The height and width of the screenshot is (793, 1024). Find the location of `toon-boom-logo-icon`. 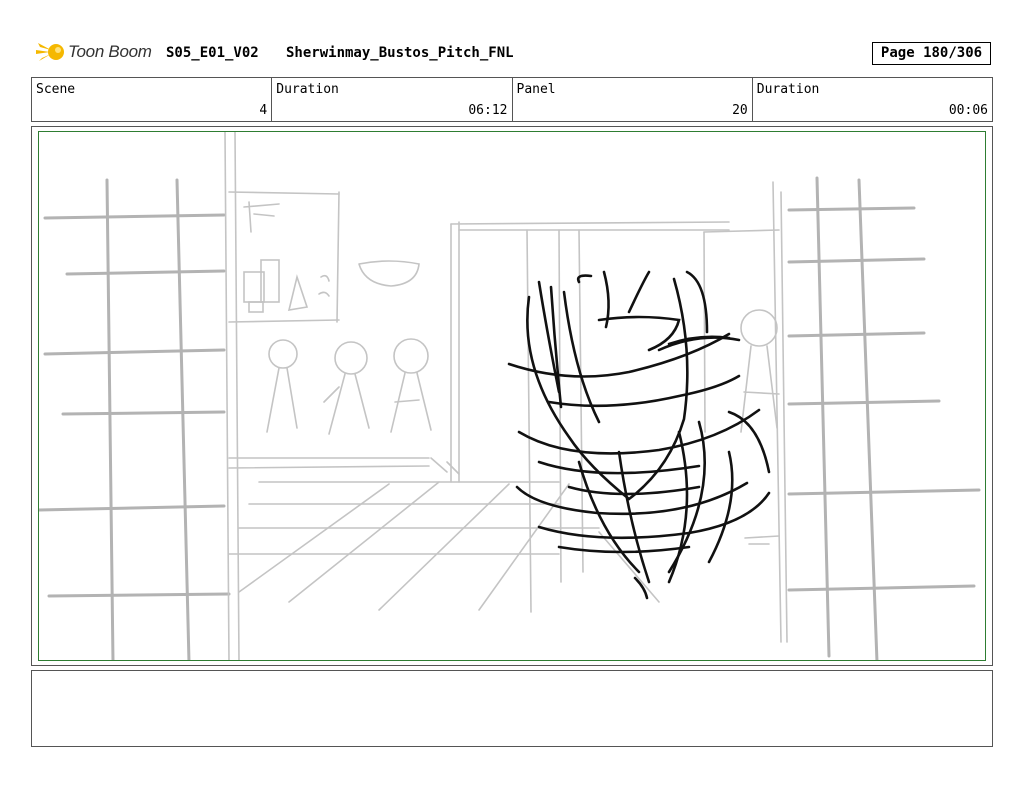

toon-boom-logo-icon is located at coordinates (50, 52).